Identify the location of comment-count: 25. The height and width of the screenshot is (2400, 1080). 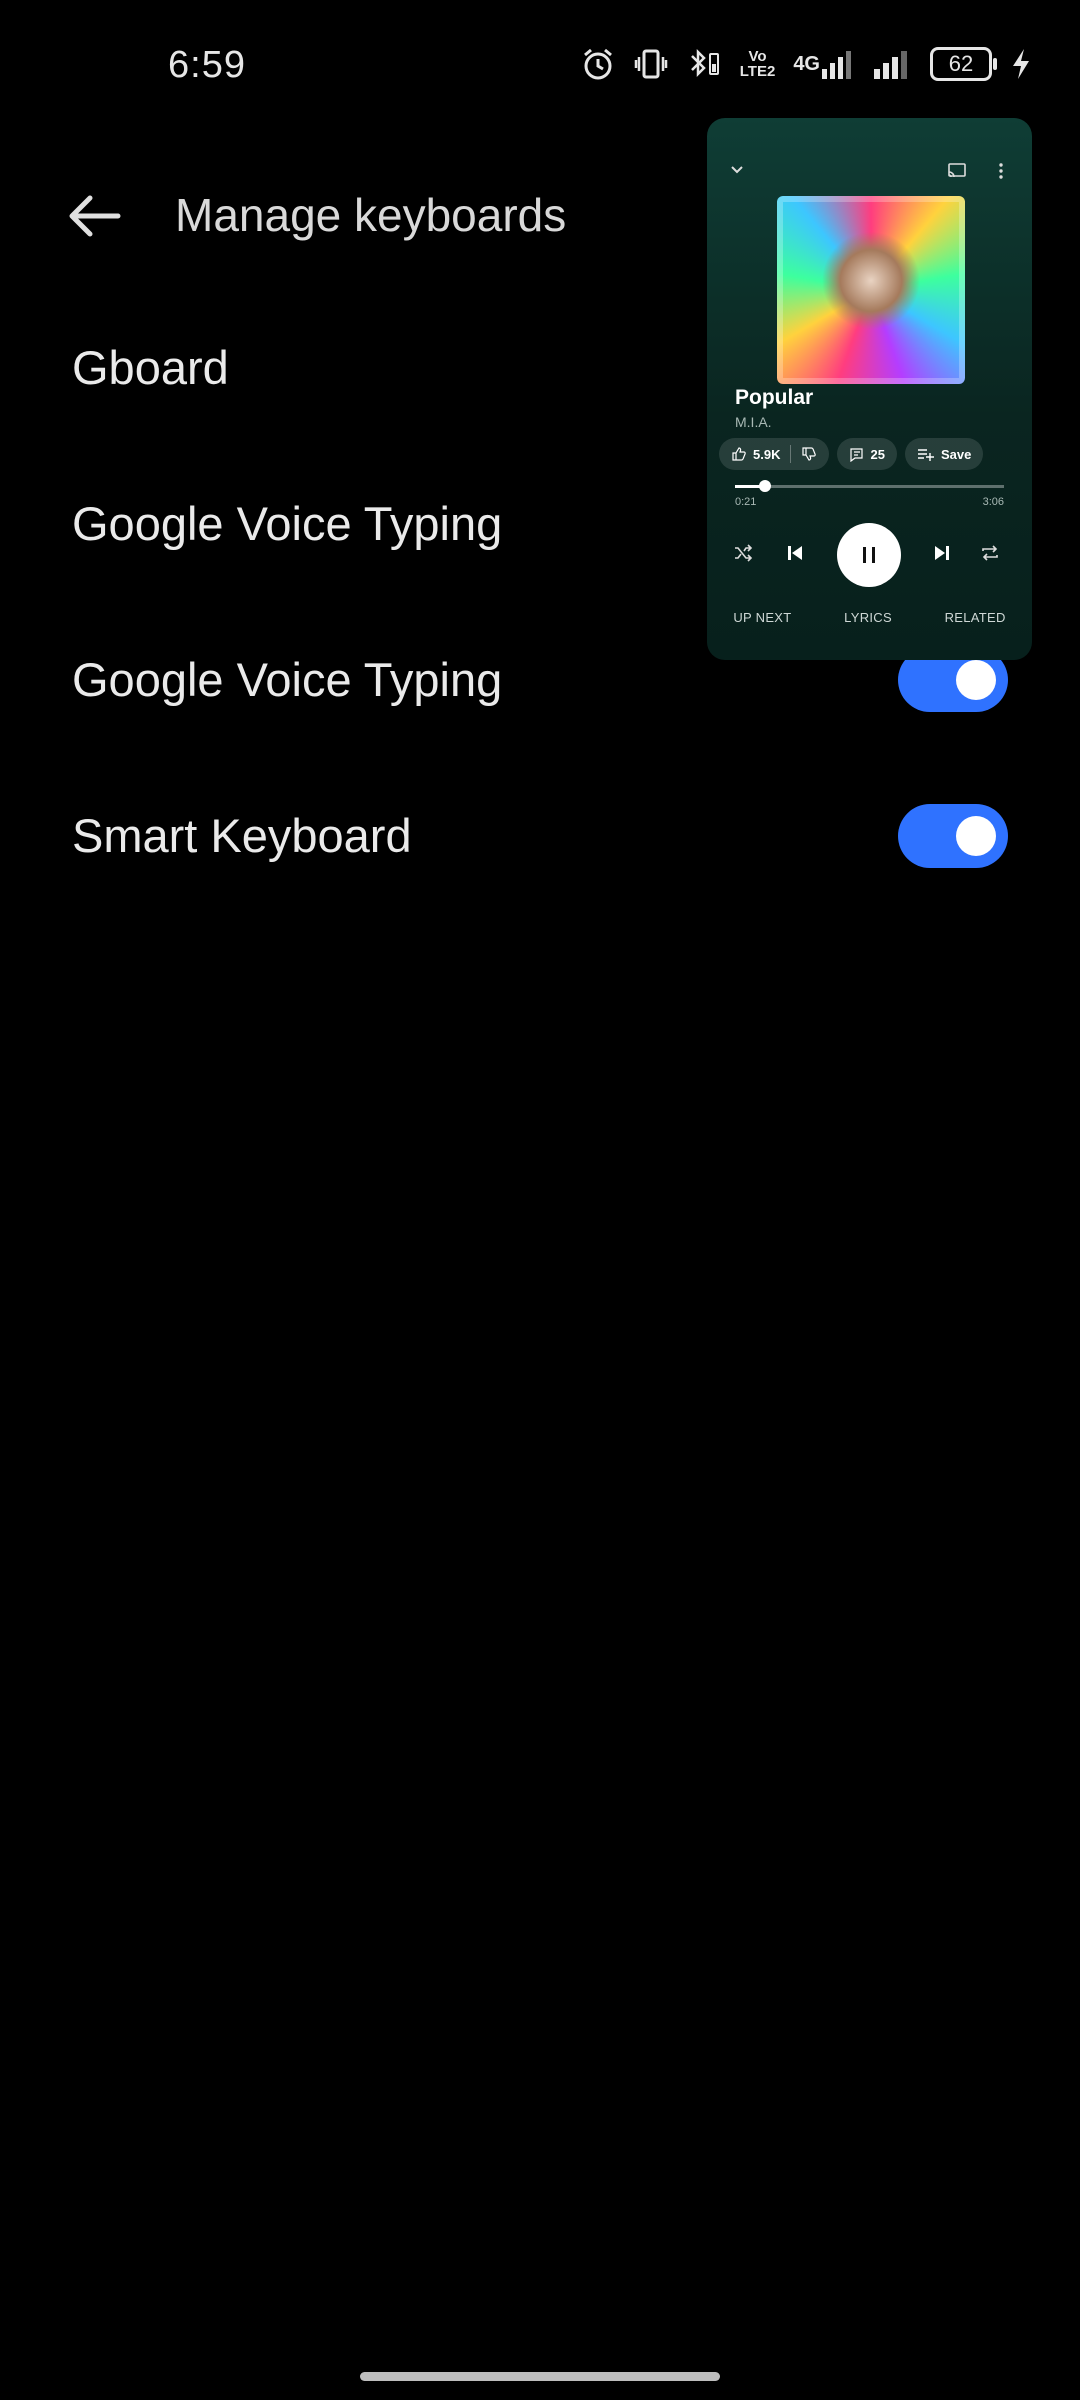
(877, 454).